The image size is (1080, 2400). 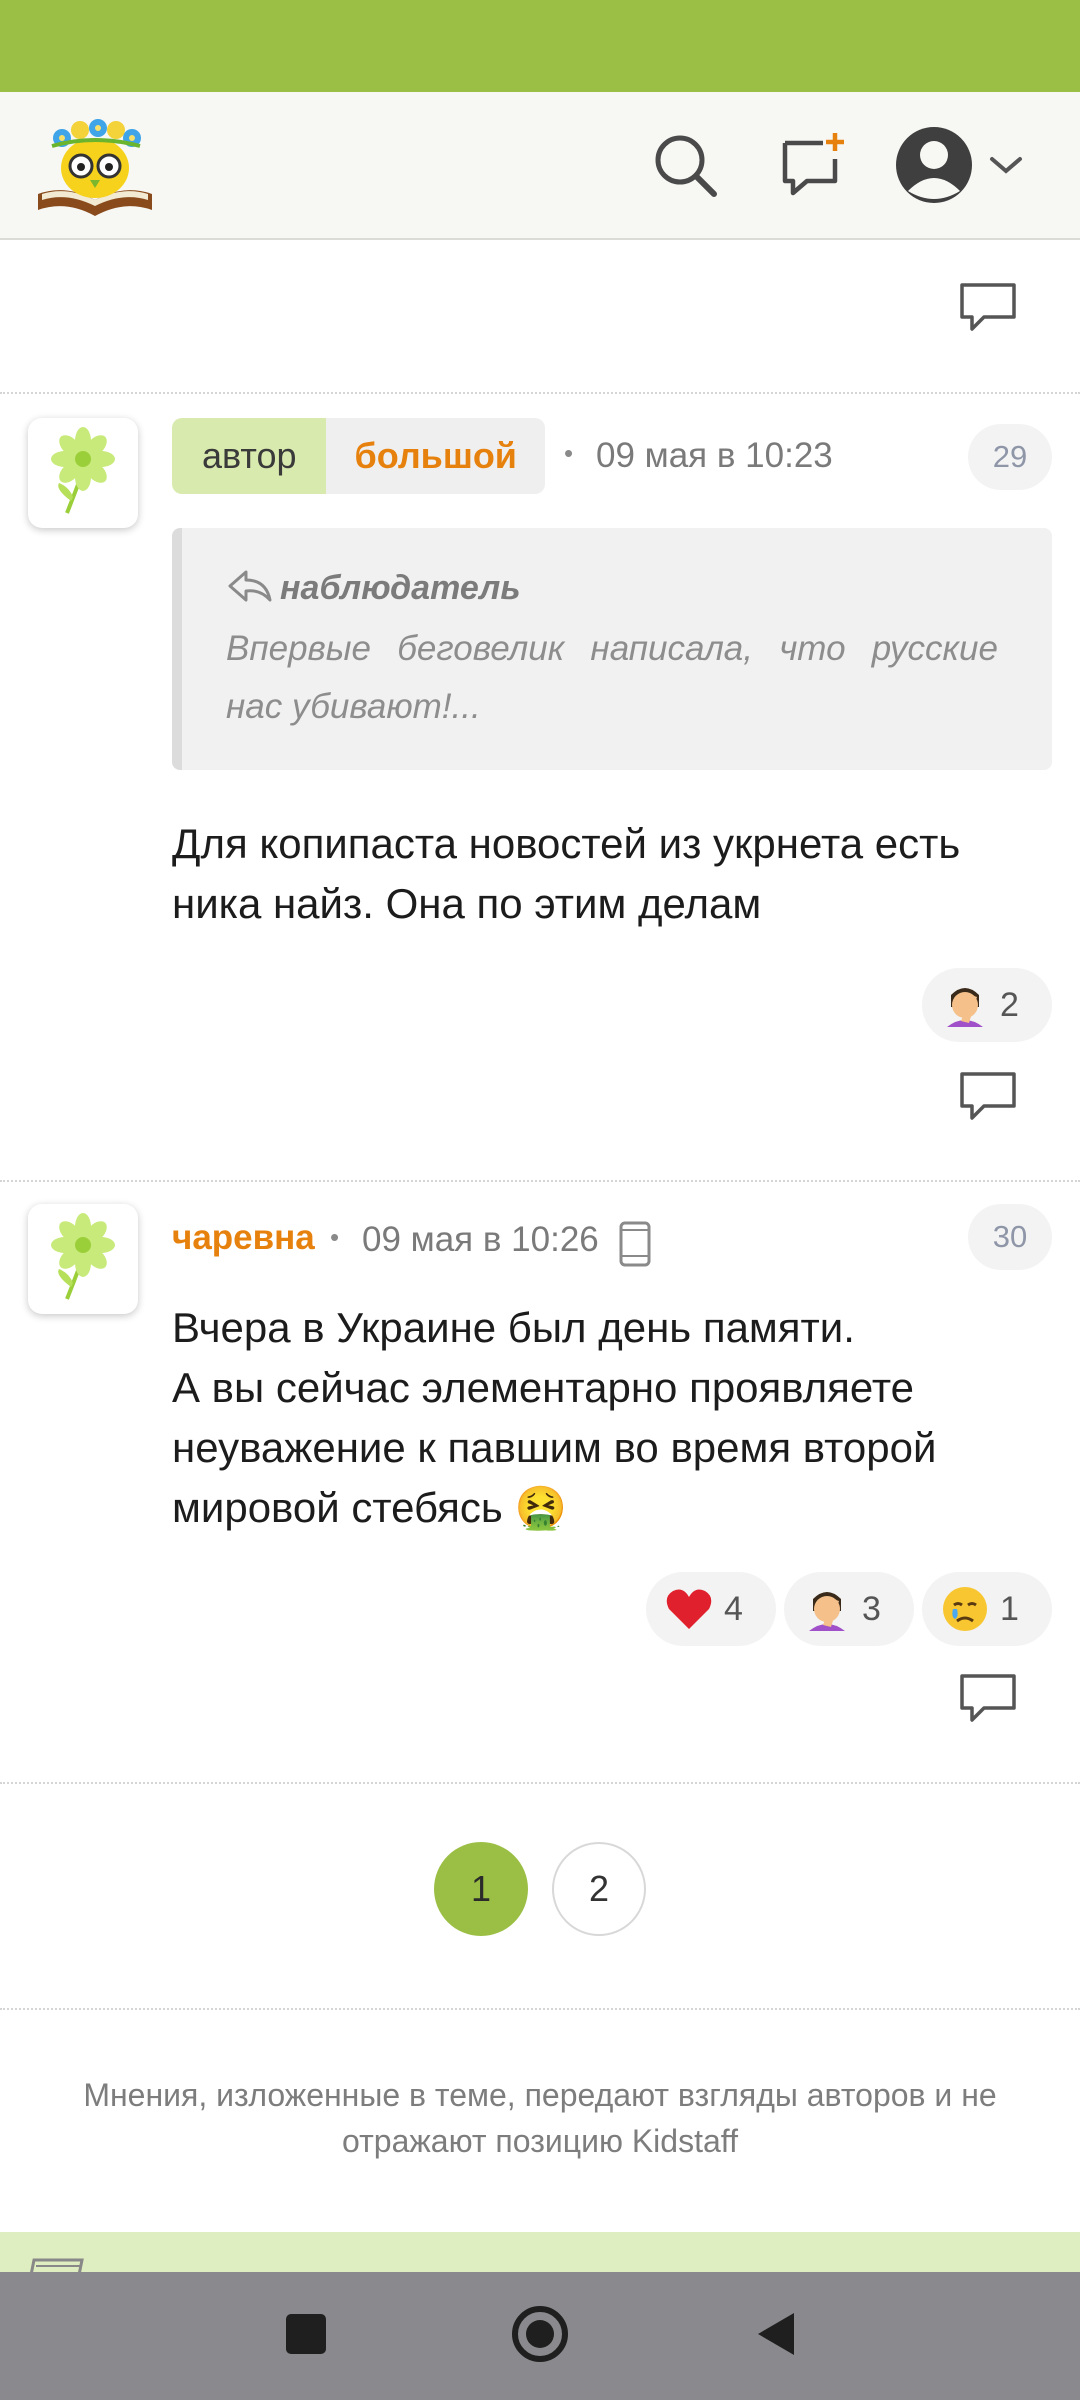 What do you see at coordinates (243, 1238) in the screenshot?
I see `username: чаревна` at bounding box center [243, 1238].